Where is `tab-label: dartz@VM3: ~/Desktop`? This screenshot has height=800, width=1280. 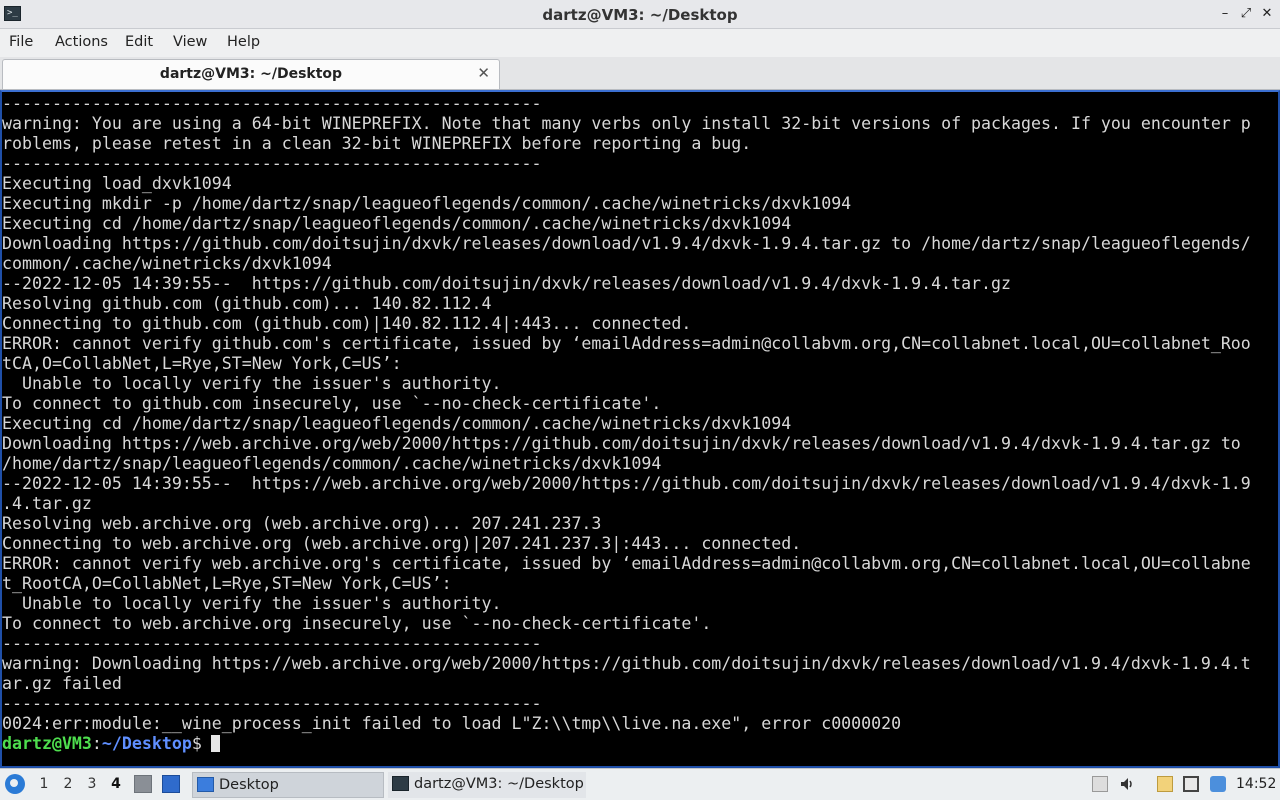 tab-label: dartz@VM3: ~/Desktop is located at coordinates (251, 74).